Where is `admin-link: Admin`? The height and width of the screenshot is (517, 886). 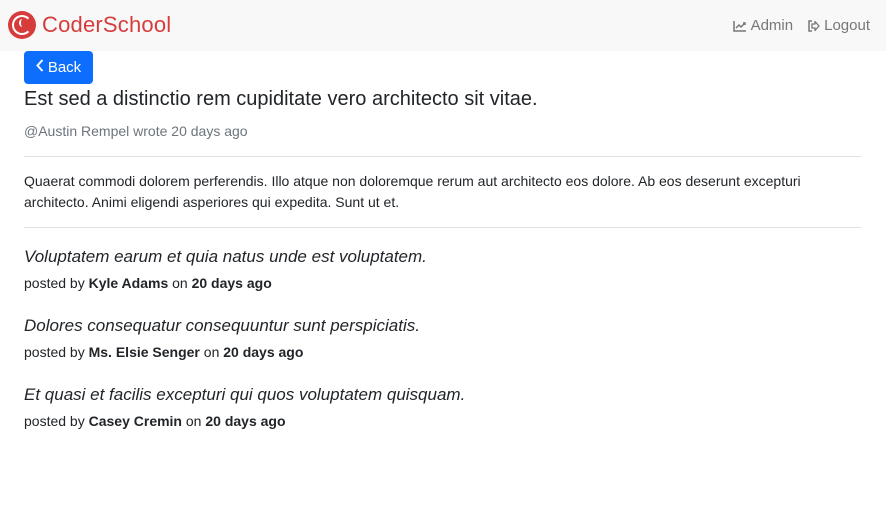 admin-link: Admin is located at coordinates (763, 25).